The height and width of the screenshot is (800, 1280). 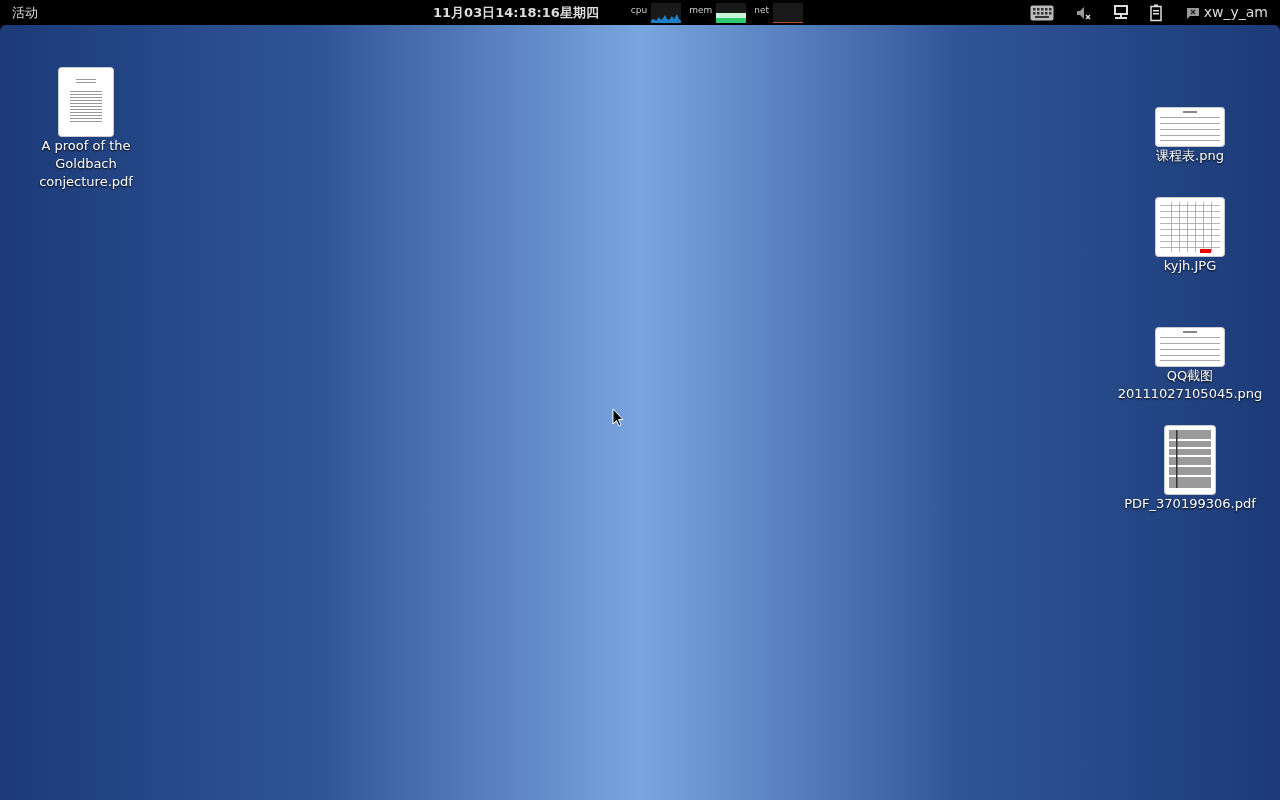 I want to click on clock: 11月03日14:18:16星期四, so click(x=516, y=12).